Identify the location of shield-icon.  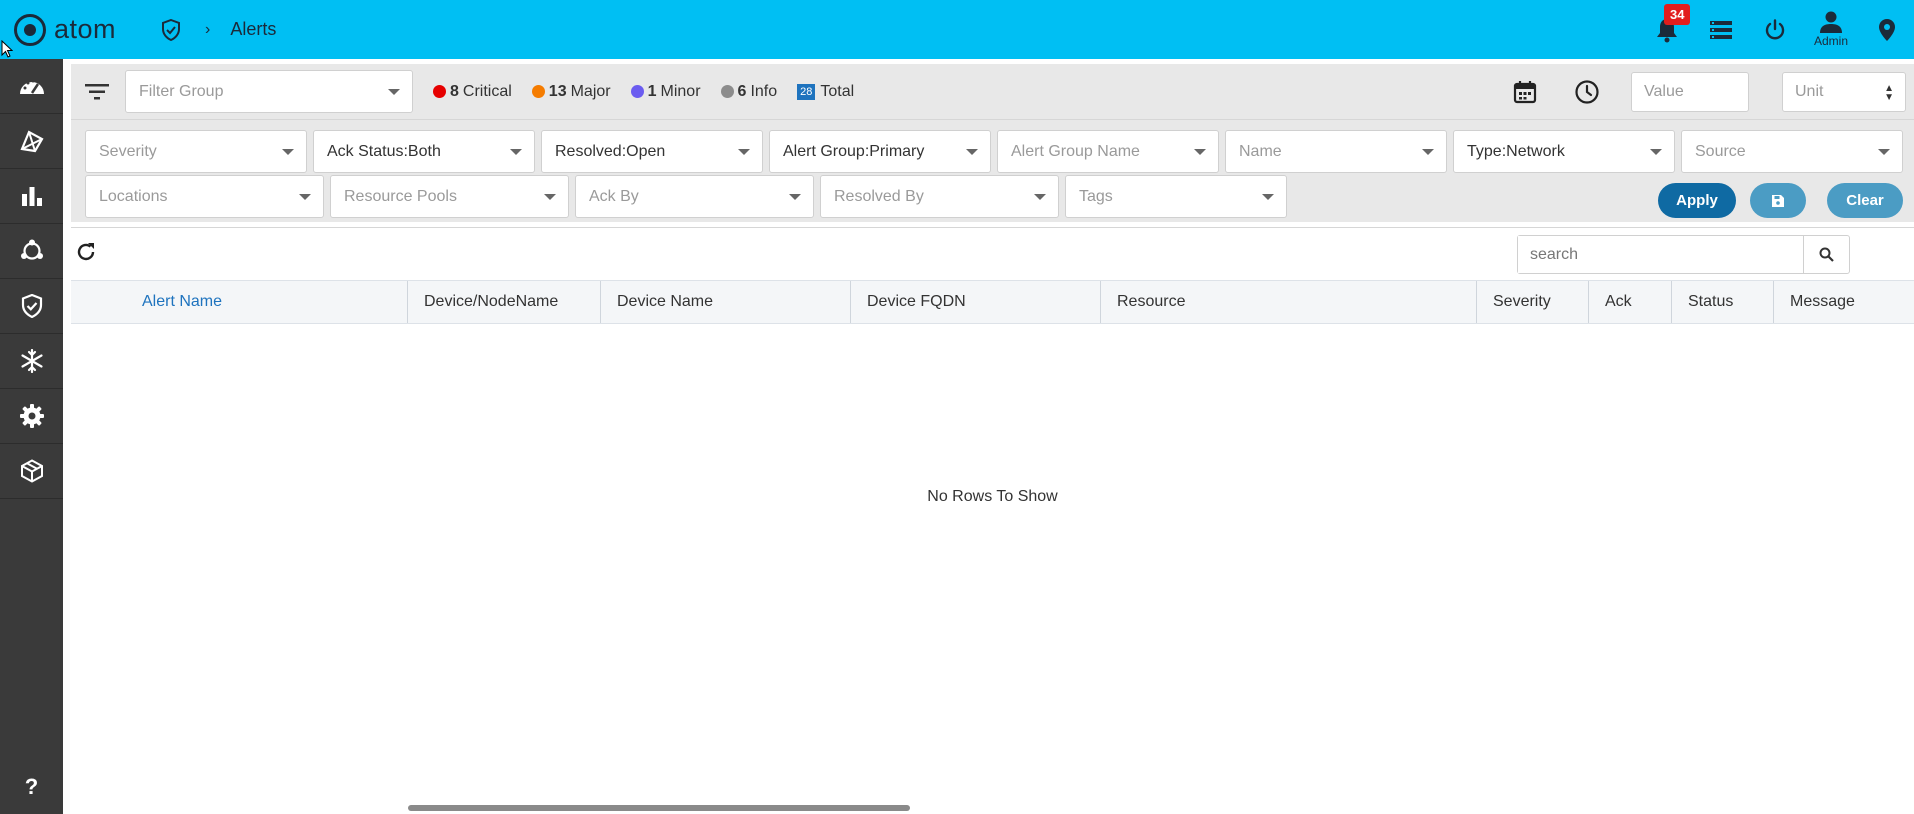
(31, 306).